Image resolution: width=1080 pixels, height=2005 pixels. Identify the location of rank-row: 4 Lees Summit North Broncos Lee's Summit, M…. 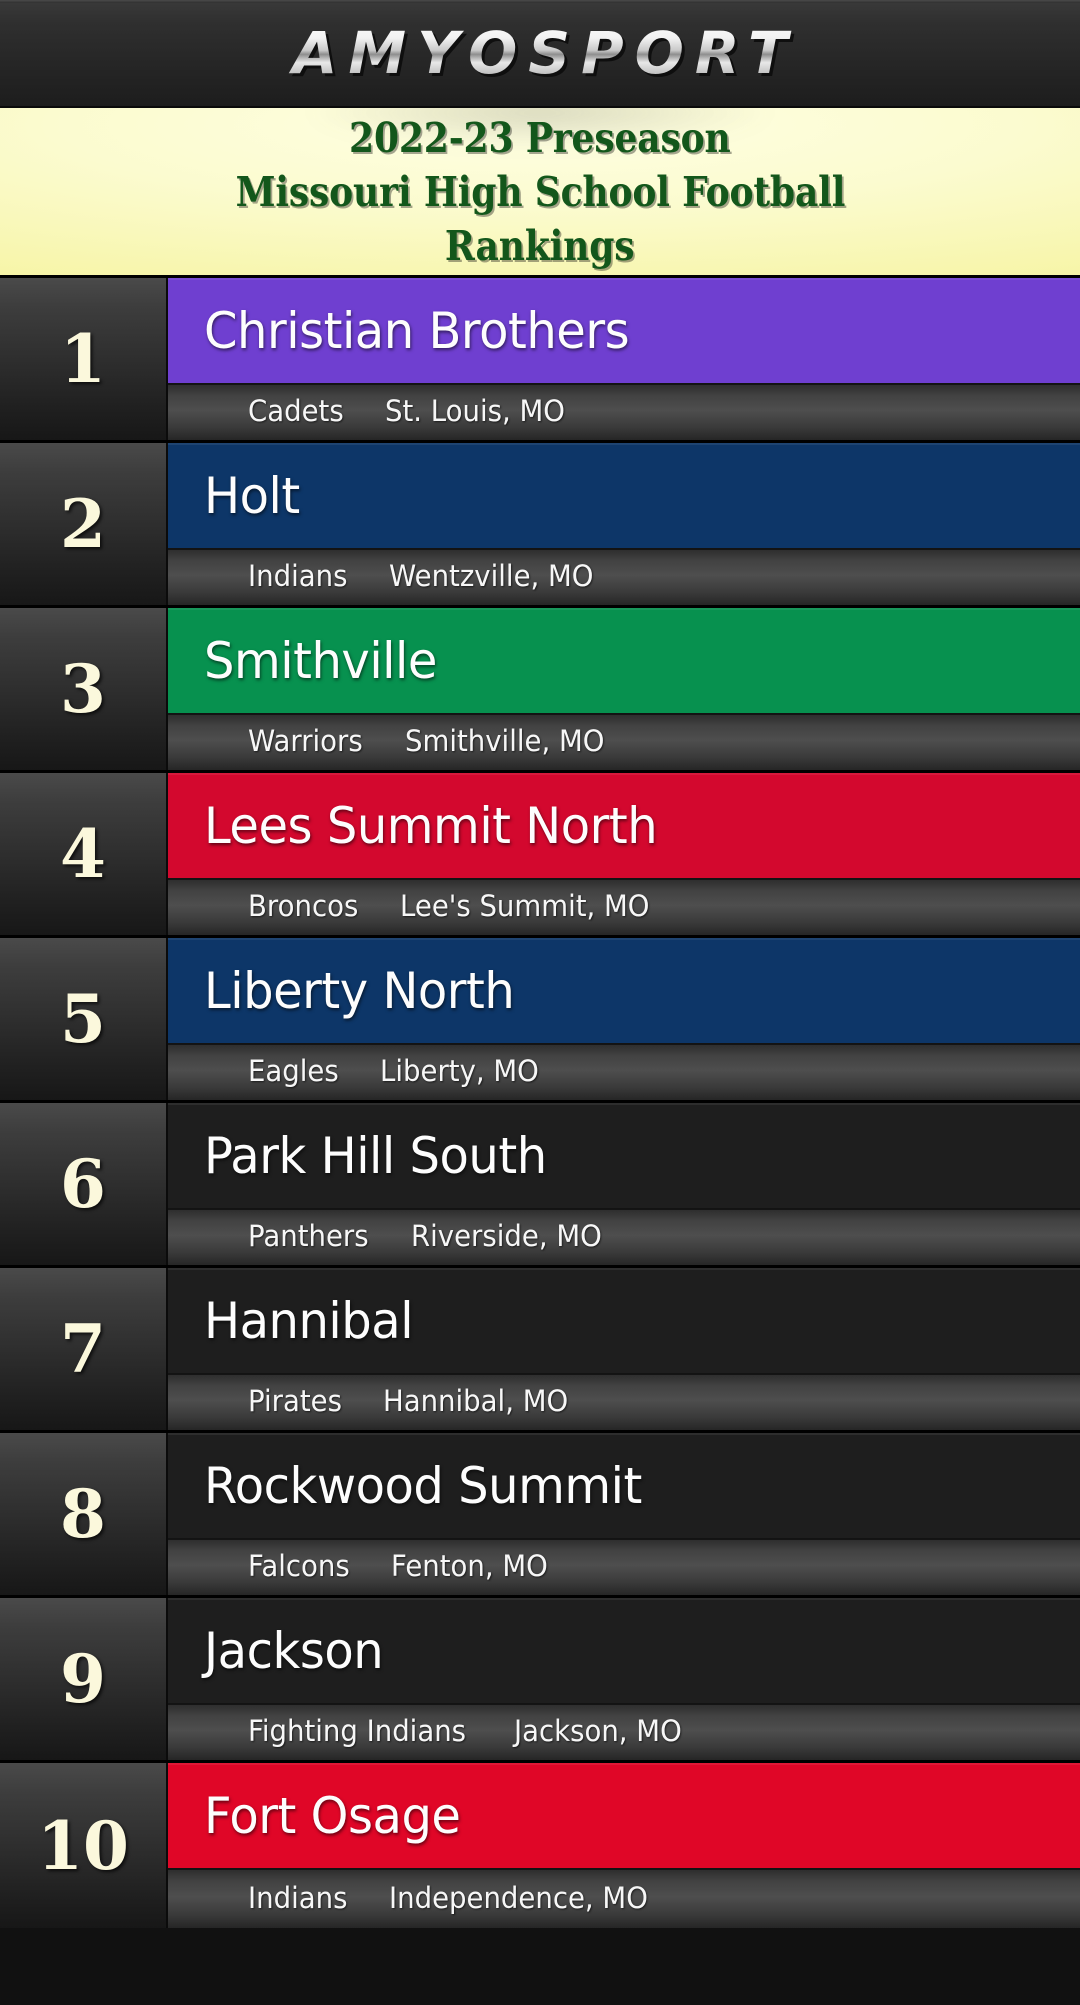
(540, 855).